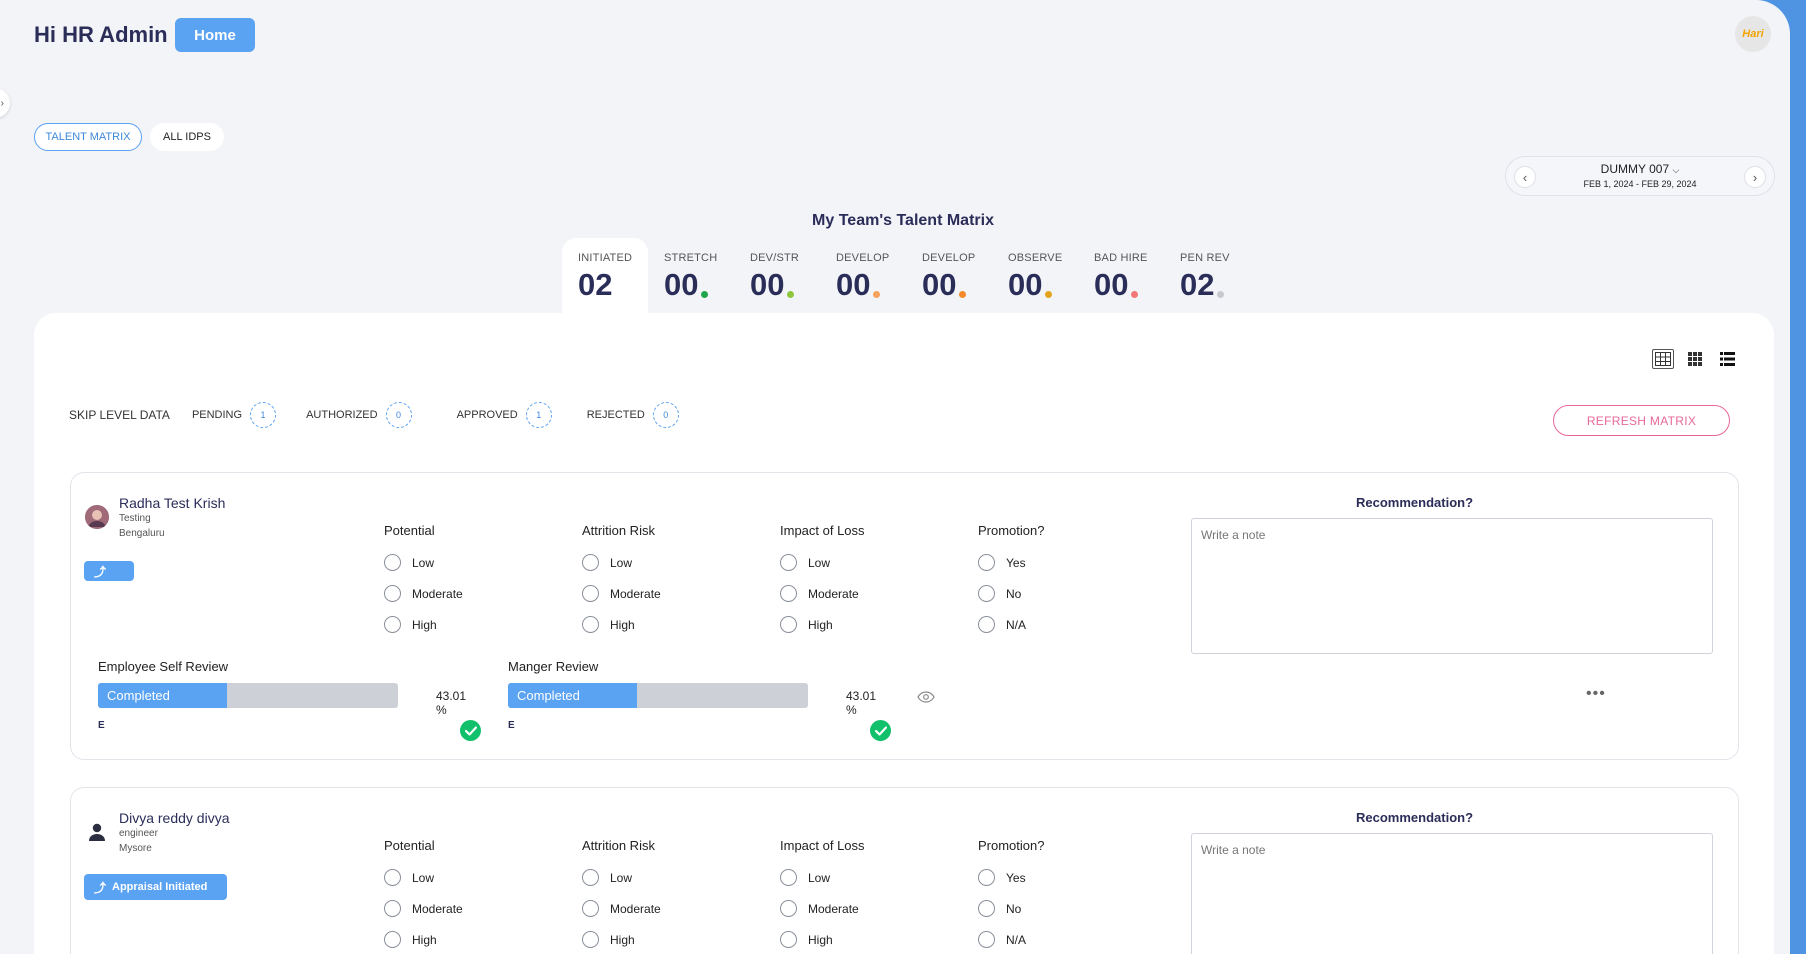 The image size is (1806, 954). What do you see at coordinates (1035, 275) in the screenshot?
I see `stat-observe: OBSERVE 00` at bounding box center [1035, 275].